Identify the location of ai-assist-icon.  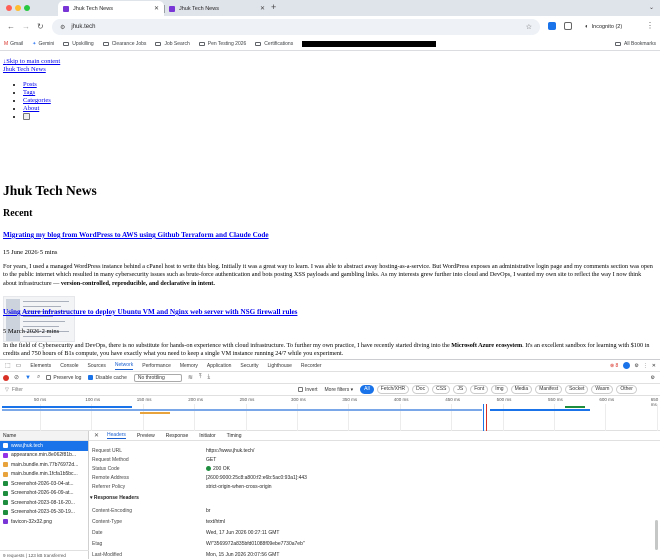
(627, 365).